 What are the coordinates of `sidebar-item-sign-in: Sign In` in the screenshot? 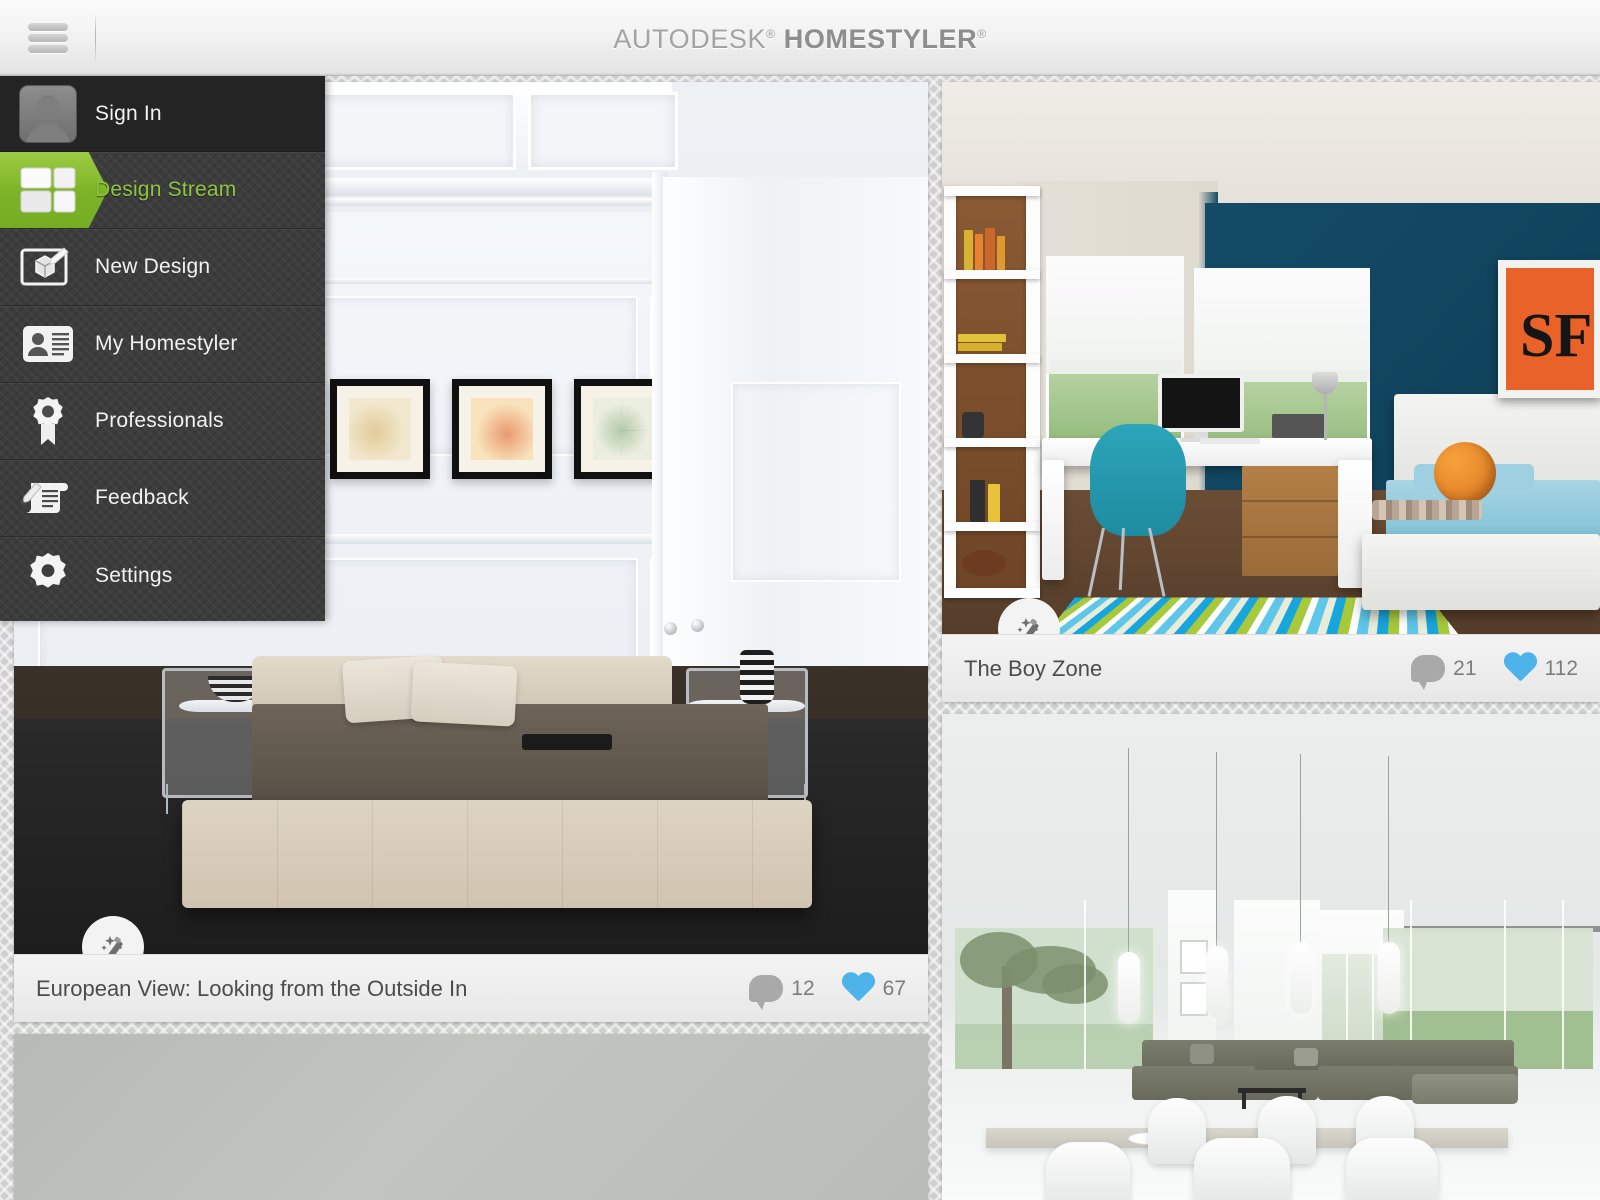 It's located at (162, 114).